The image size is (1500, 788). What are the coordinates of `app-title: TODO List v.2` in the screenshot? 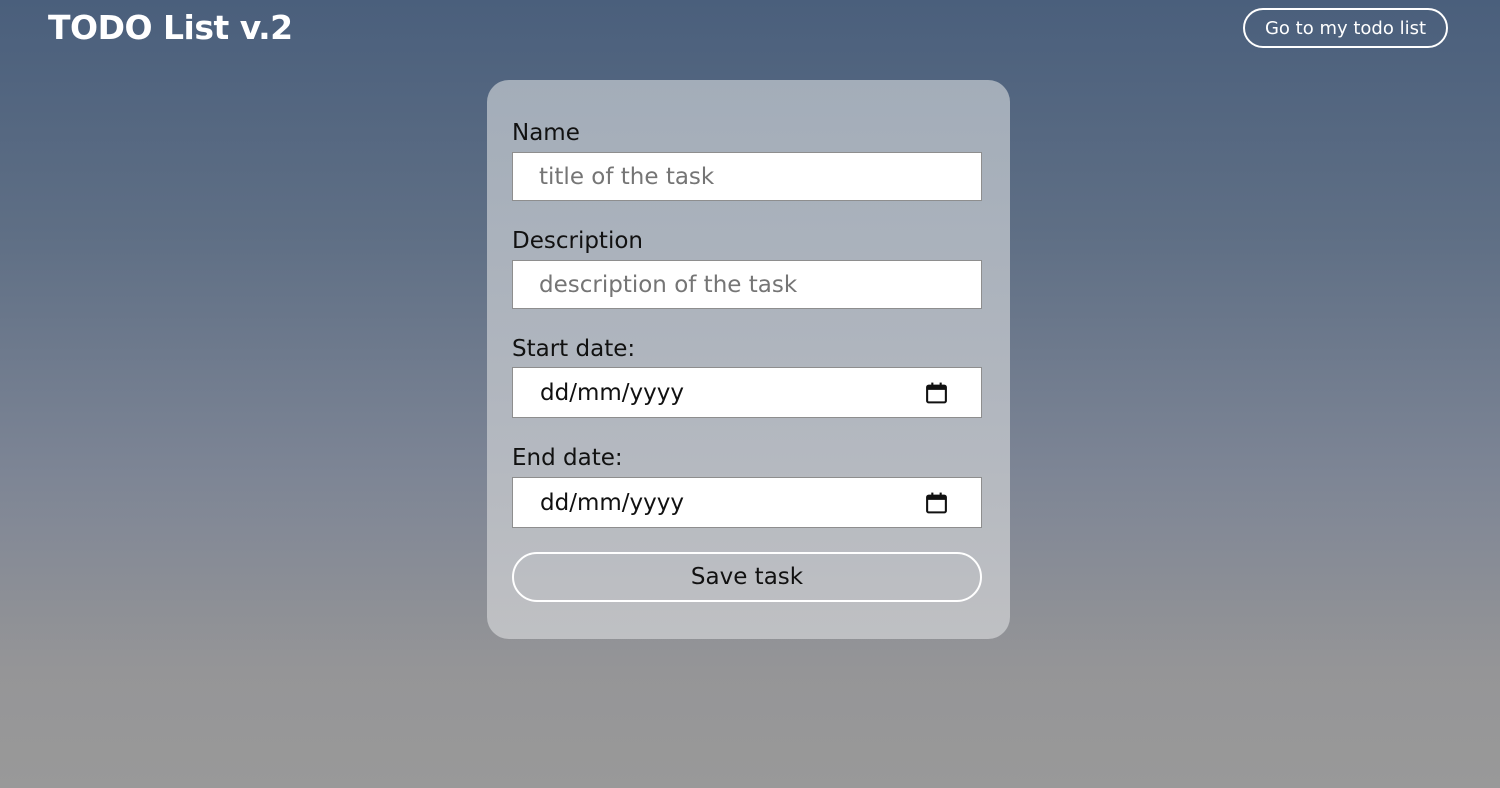 It's located at (170, 27).